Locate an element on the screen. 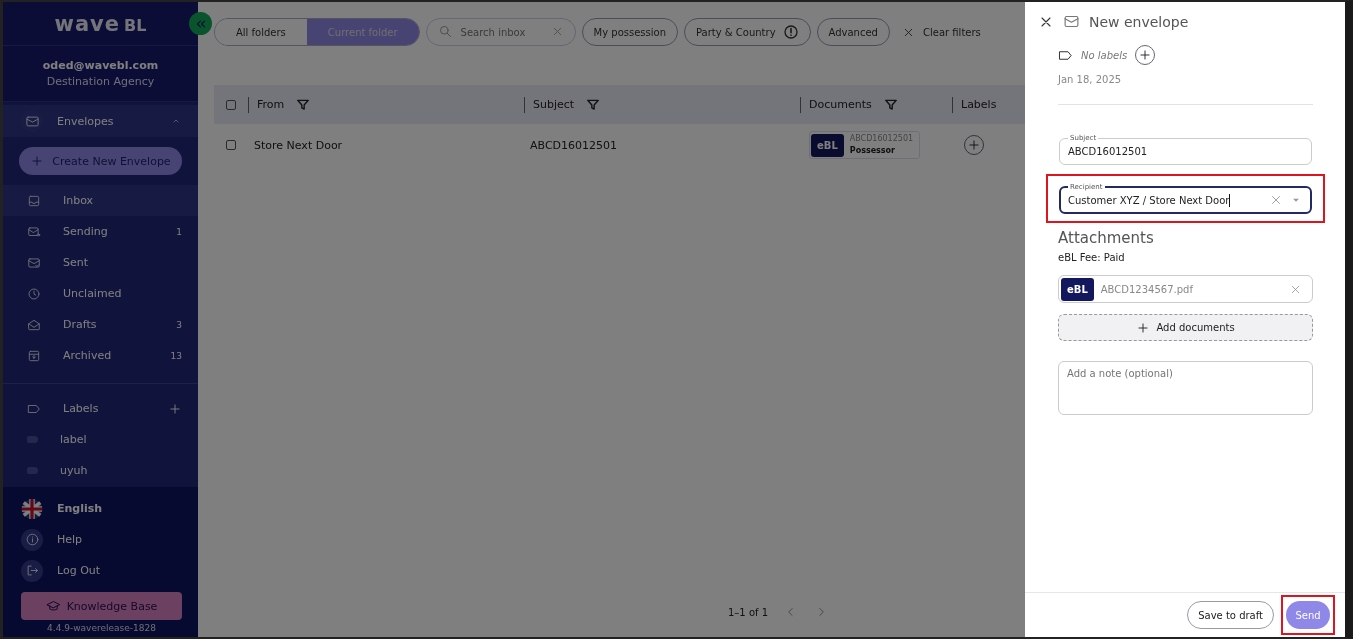 This screenshot has height=639, width=1353. archive-box-icon is located at coordinates (34, 355).